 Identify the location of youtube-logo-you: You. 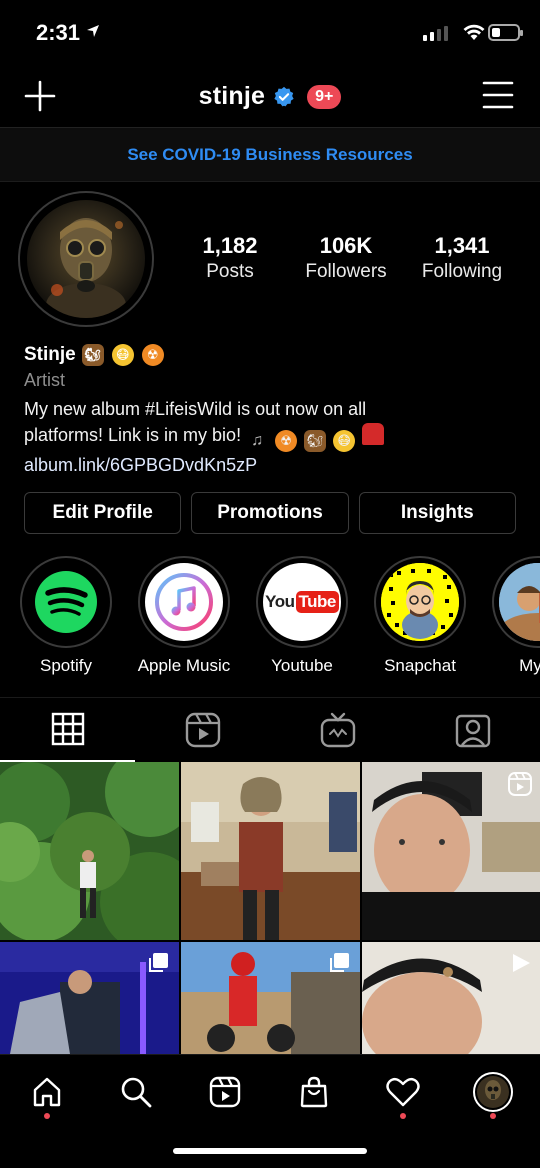
(280, 601).